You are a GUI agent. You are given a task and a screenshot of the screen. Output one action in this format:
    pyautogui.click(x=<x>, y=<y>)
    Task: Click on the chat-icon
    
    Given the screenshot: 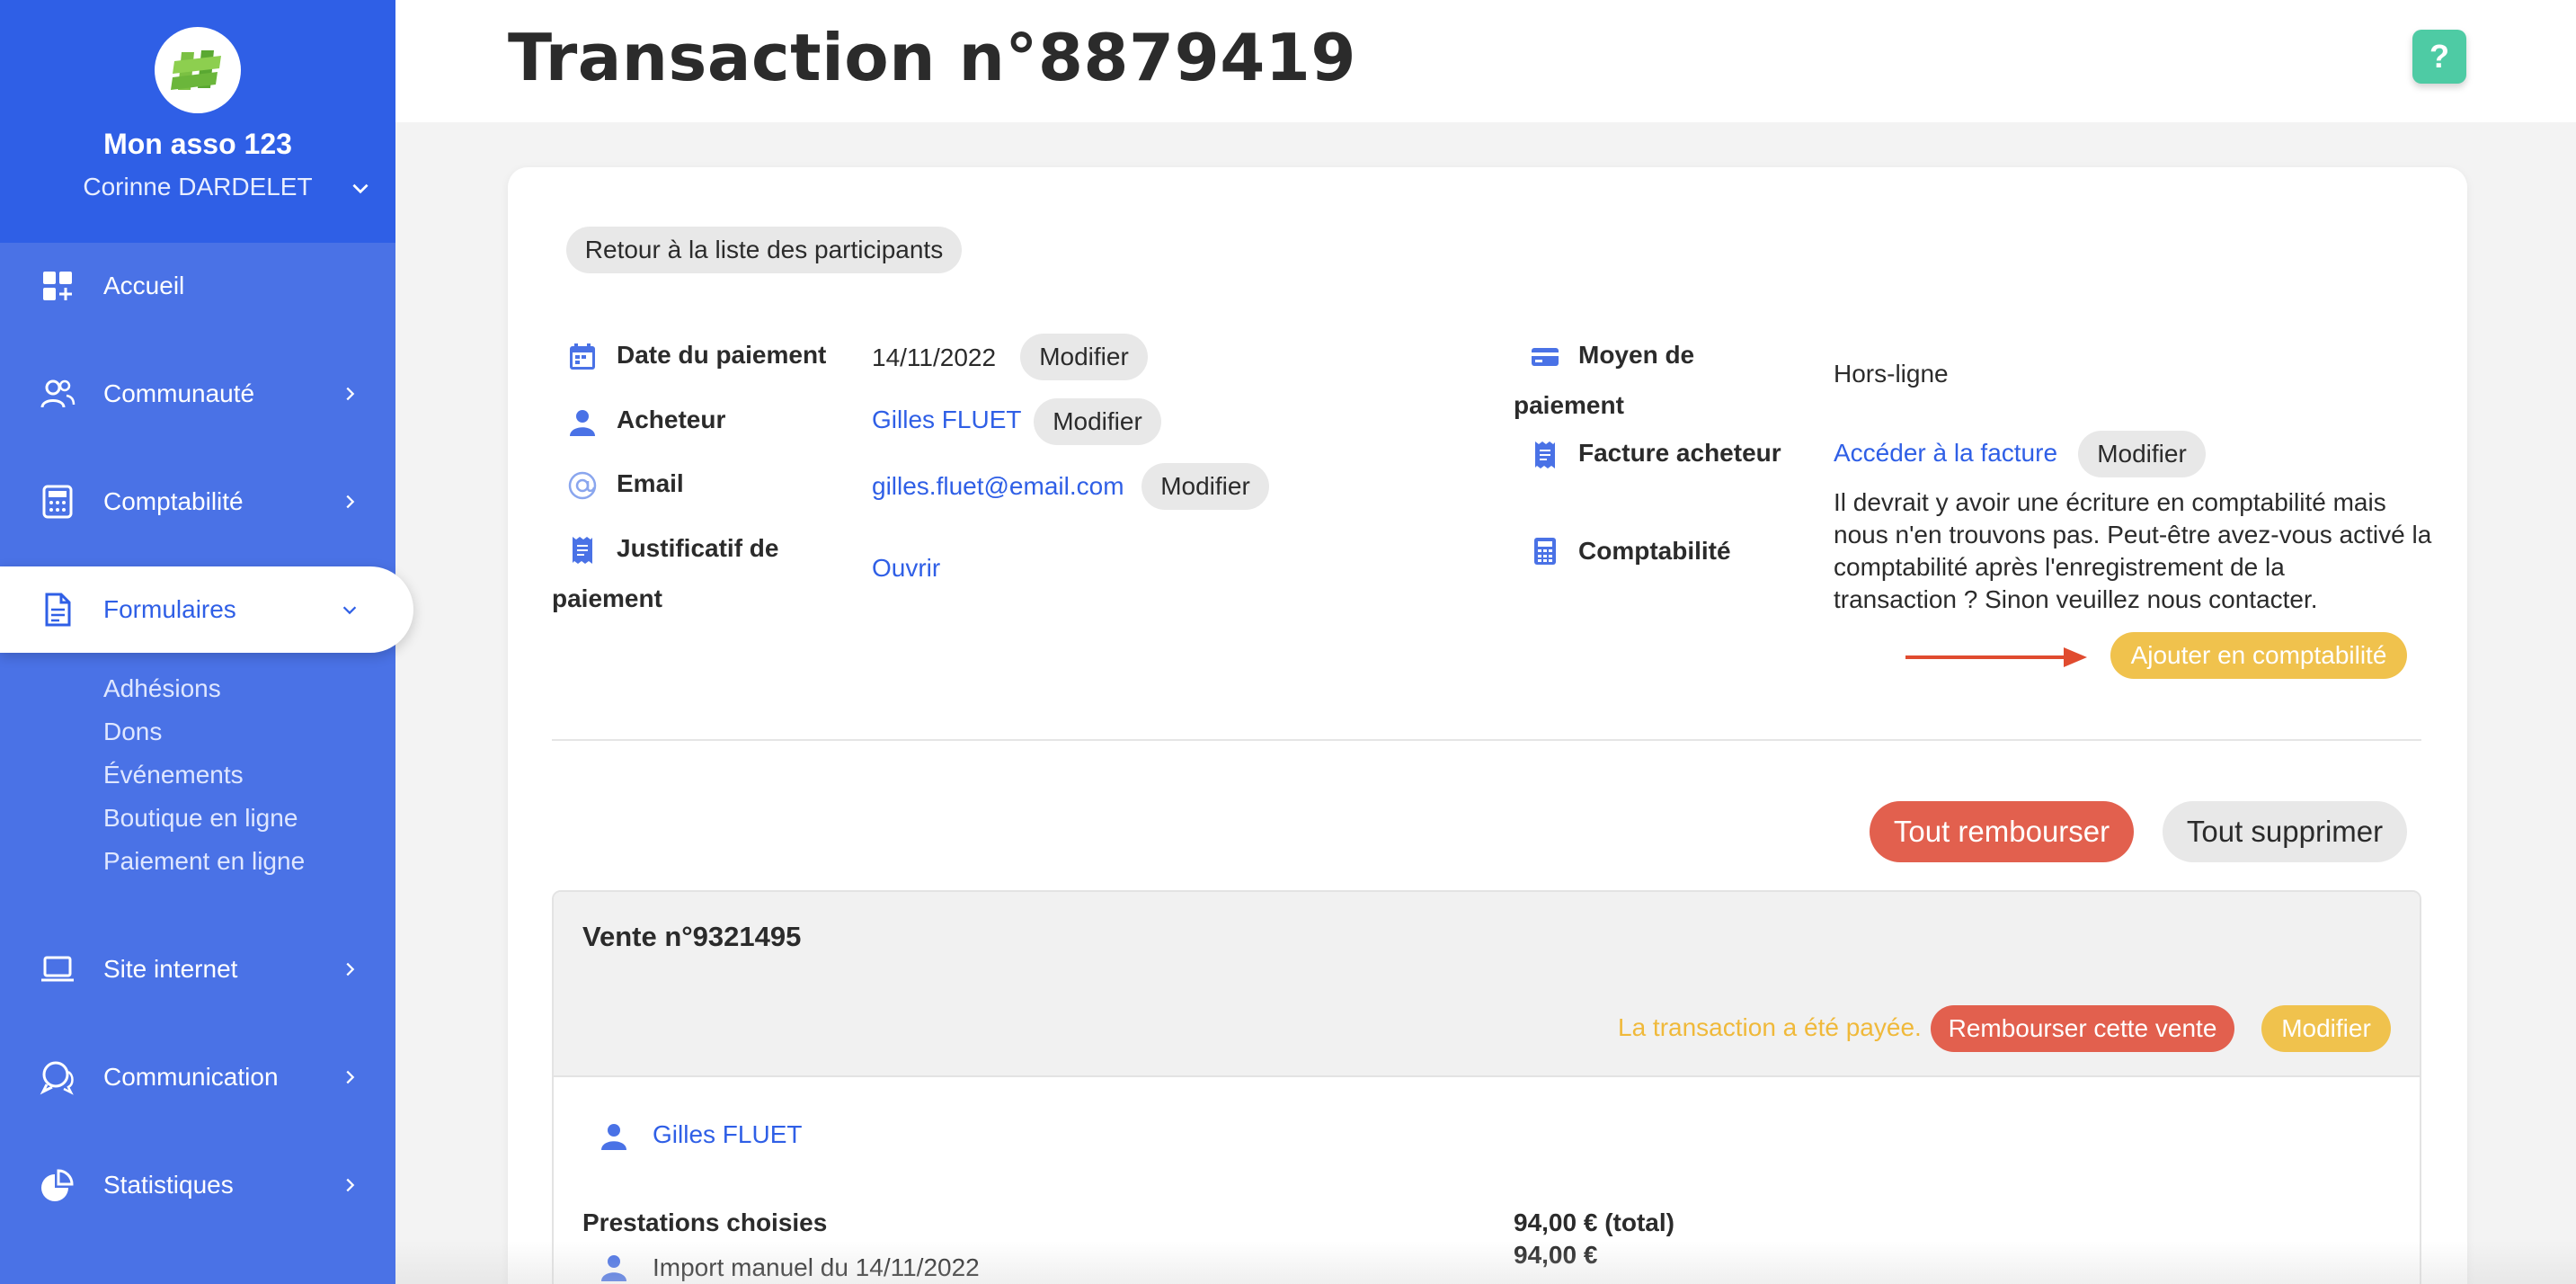 What is the action you would take?
    pyautogui.click(x=57, y=1078)
    